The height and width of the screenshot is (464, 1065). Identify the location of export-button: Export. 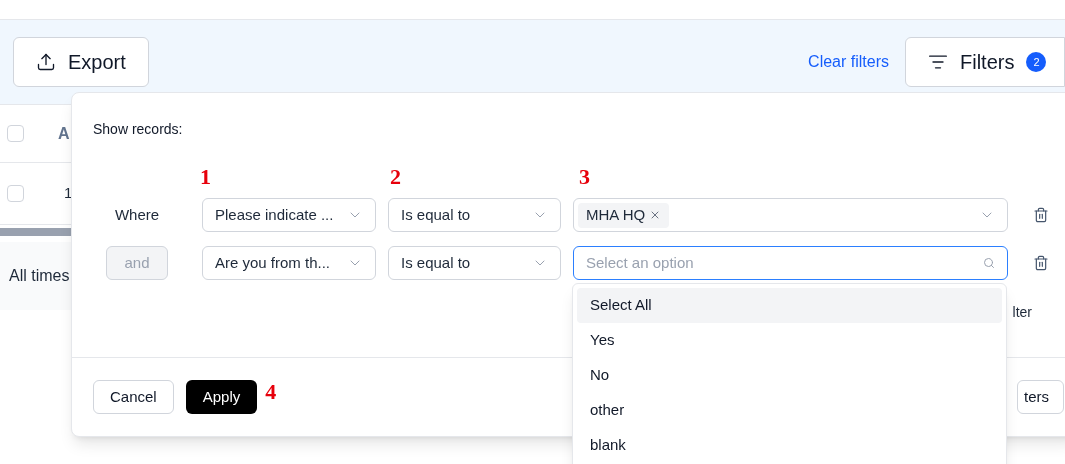
(81, 62).